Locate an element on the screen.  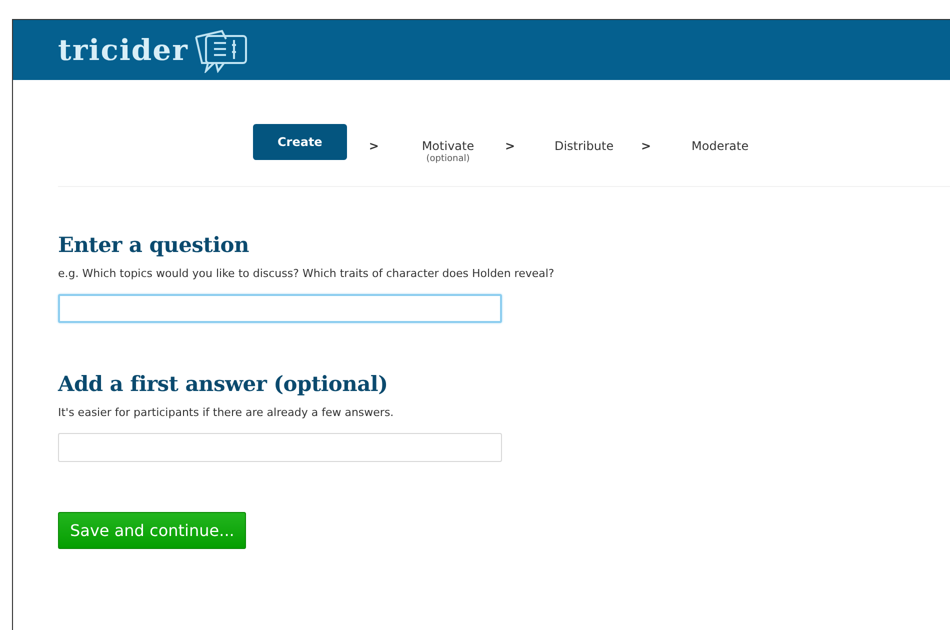
logo-text: tricider is located at coordinates (123, 50).